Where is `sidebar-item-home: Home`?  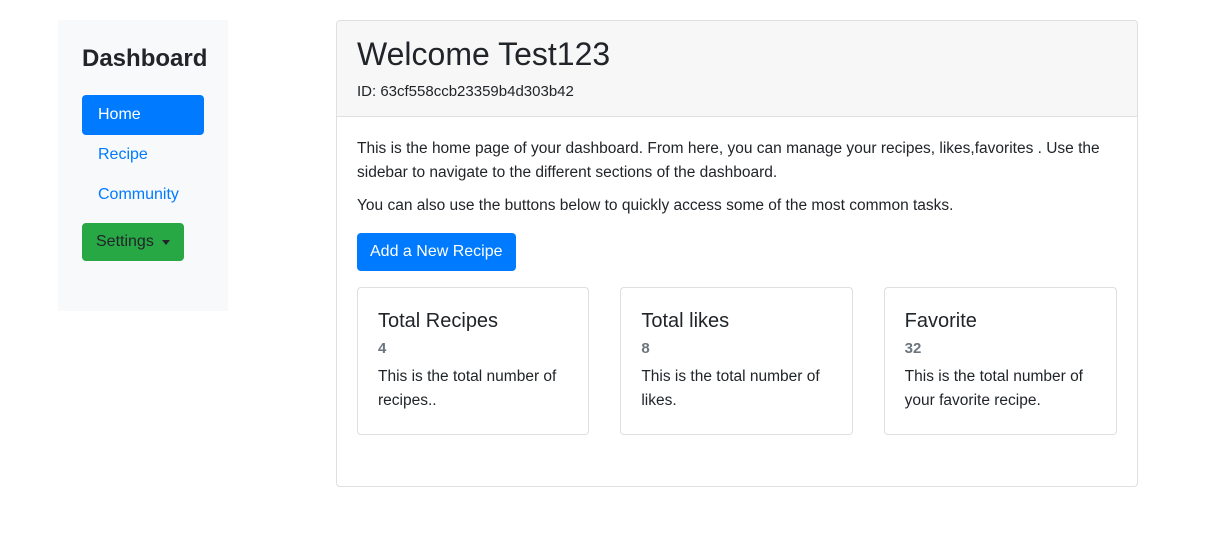 sidebar-item-home: Home is located at coordinates (143, 115).